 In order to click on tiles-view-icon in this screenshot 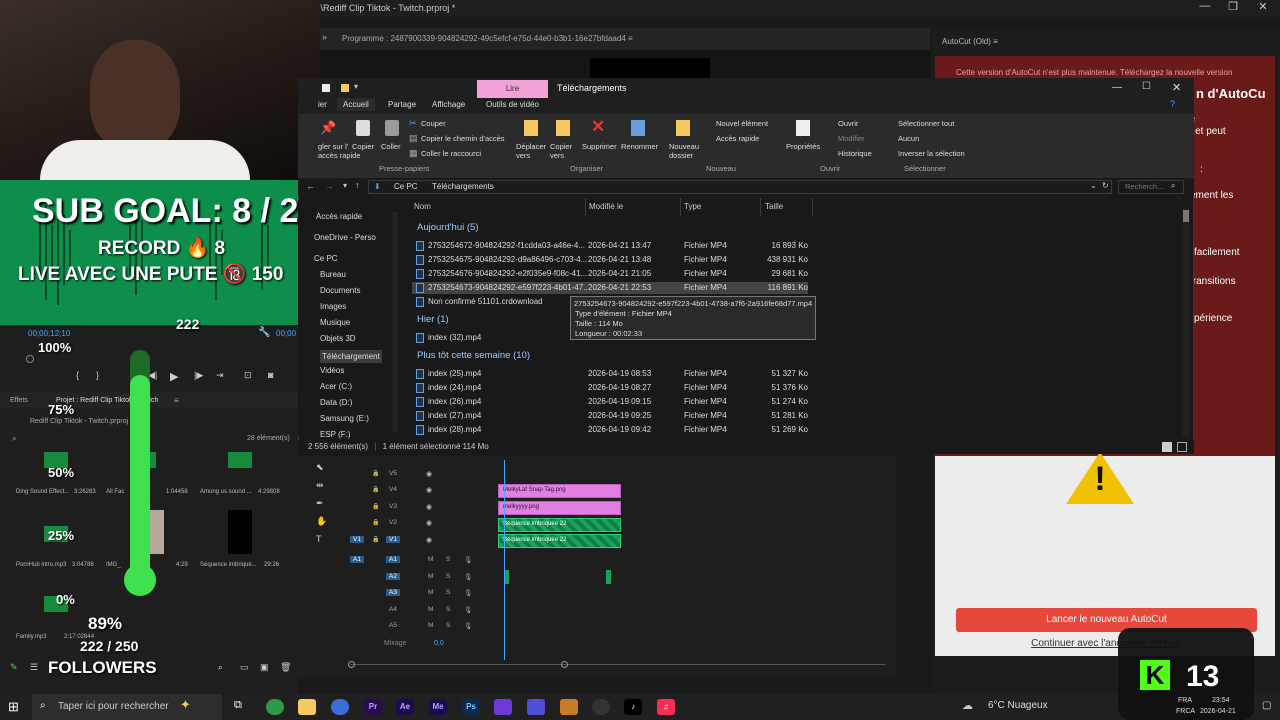, I will do `click(1182, 447)`.